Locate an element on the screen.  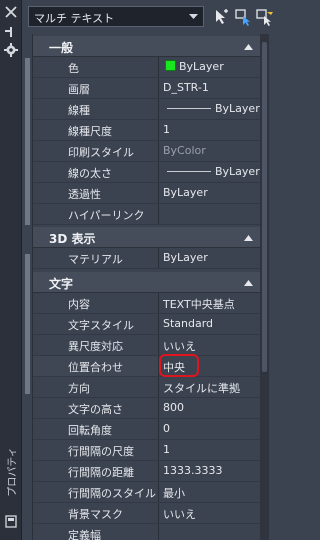
prop-row-direction: 方向 スタイルに準拠 is located at coordinates (147, 387).